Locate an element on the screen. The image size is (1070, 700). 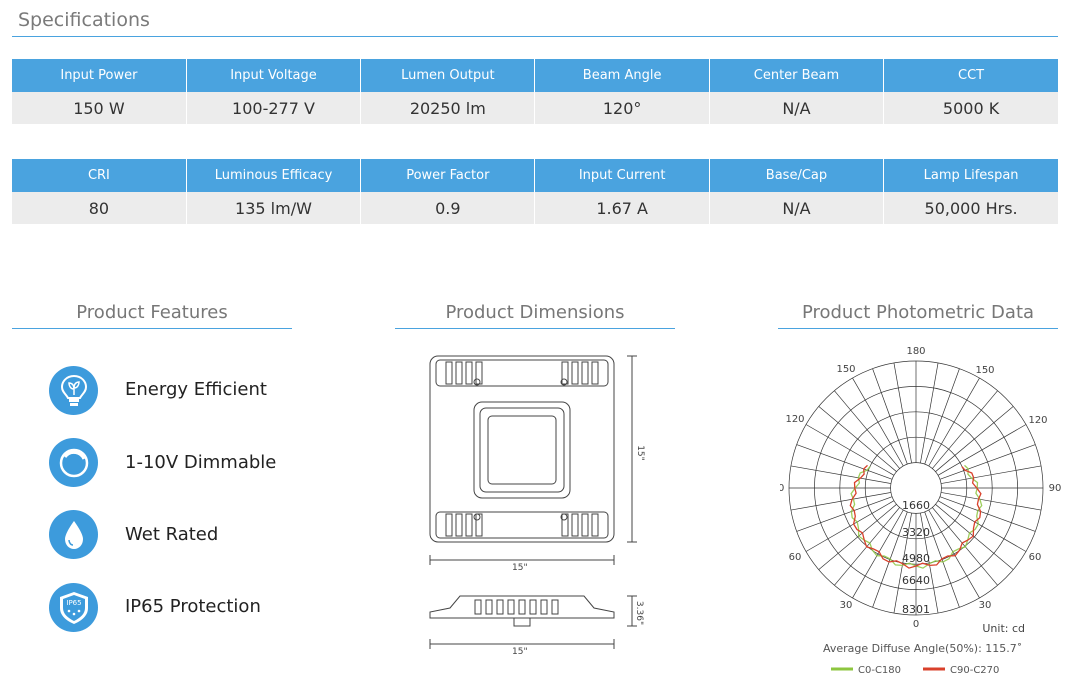
header-cct: CCT is located at coordinates (970, 75).